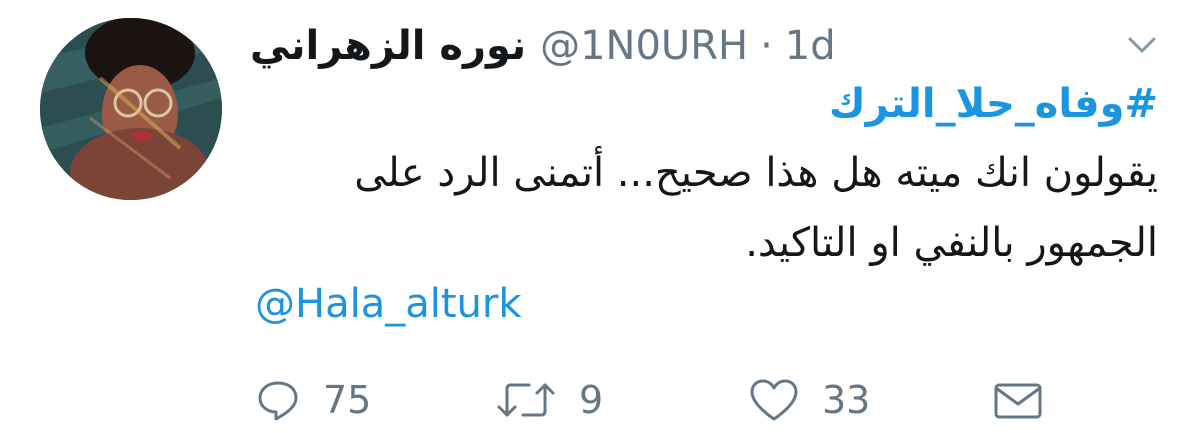 The height and width of the screenshot is (433, 1200). Describe the element at coordinates (526, 400) in the screenshot. I see `retweet-arrows-icon` at that location.